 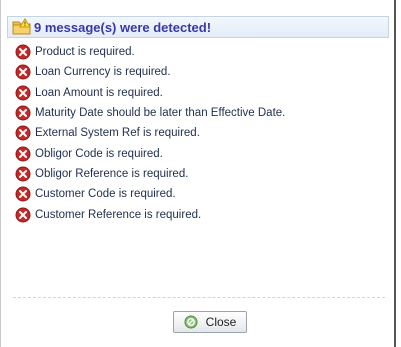 I want to click on list-item: Loan Currency is required., so click(x=150, y=72).